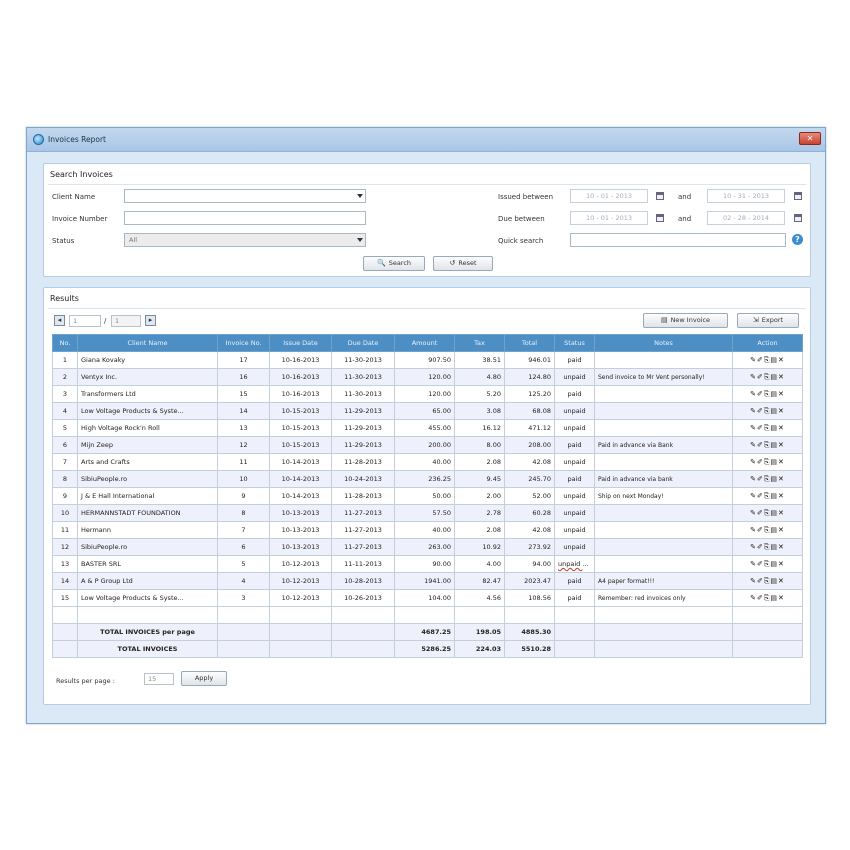 The height and width of the screenshot is (850, 850). Describe the element at coordinates (85, 321) in the screenshot. I see `current-page-input: 1` at that location.